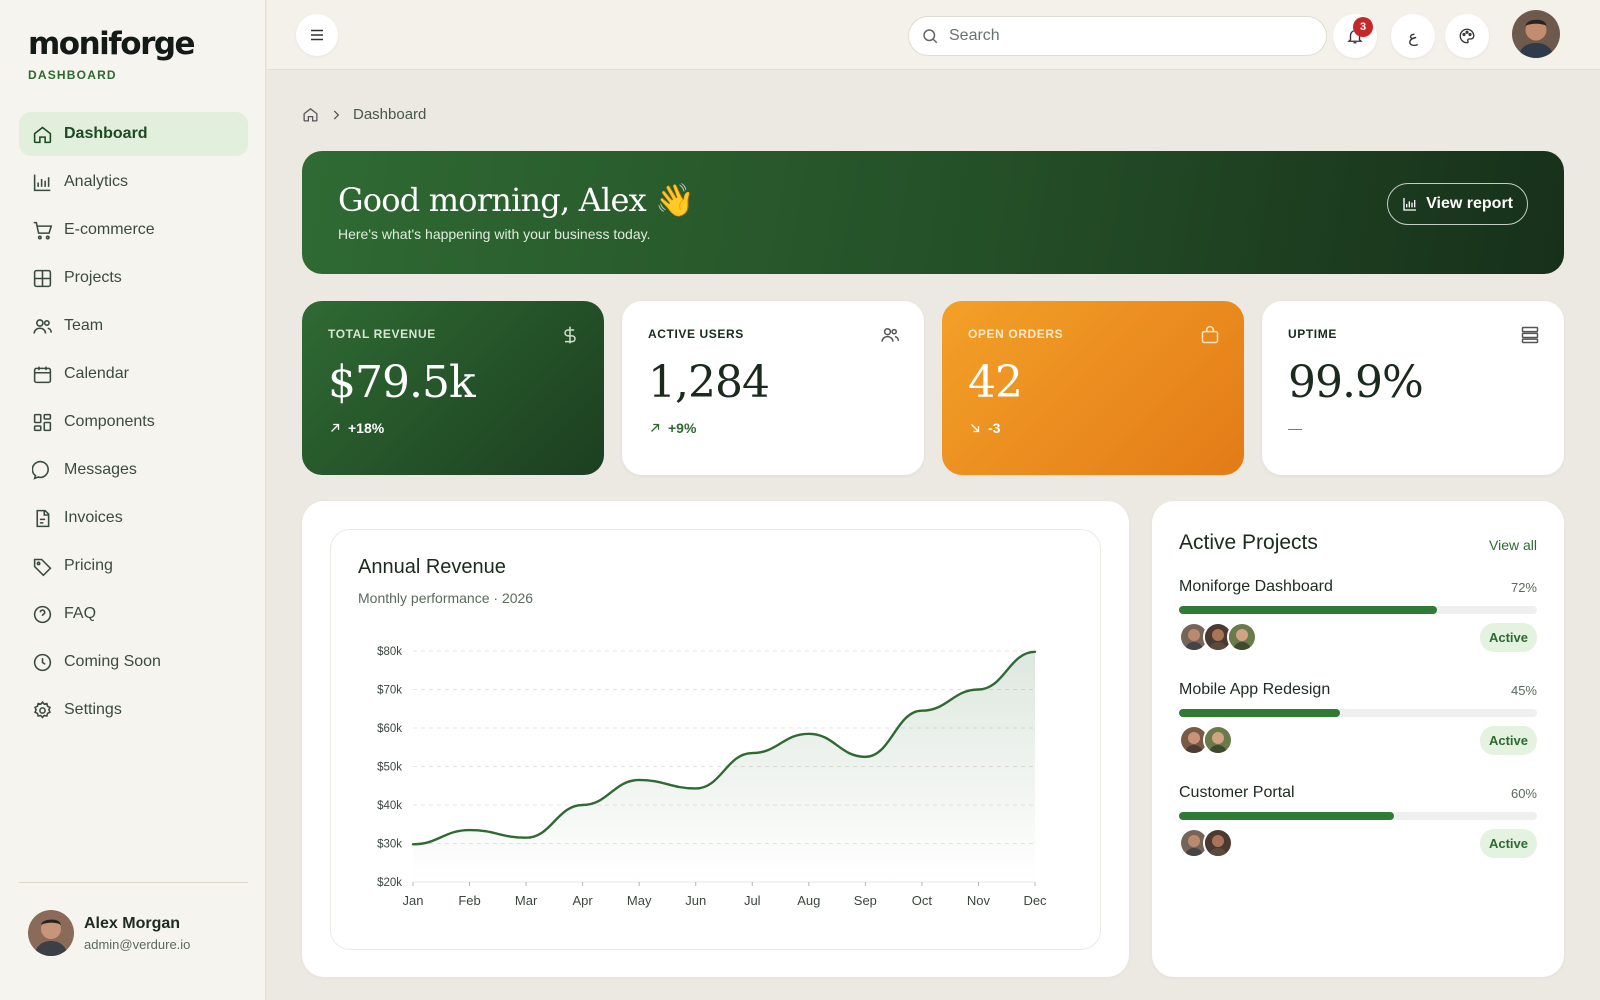  I want to click on data-point-jul, so click(752, 753).